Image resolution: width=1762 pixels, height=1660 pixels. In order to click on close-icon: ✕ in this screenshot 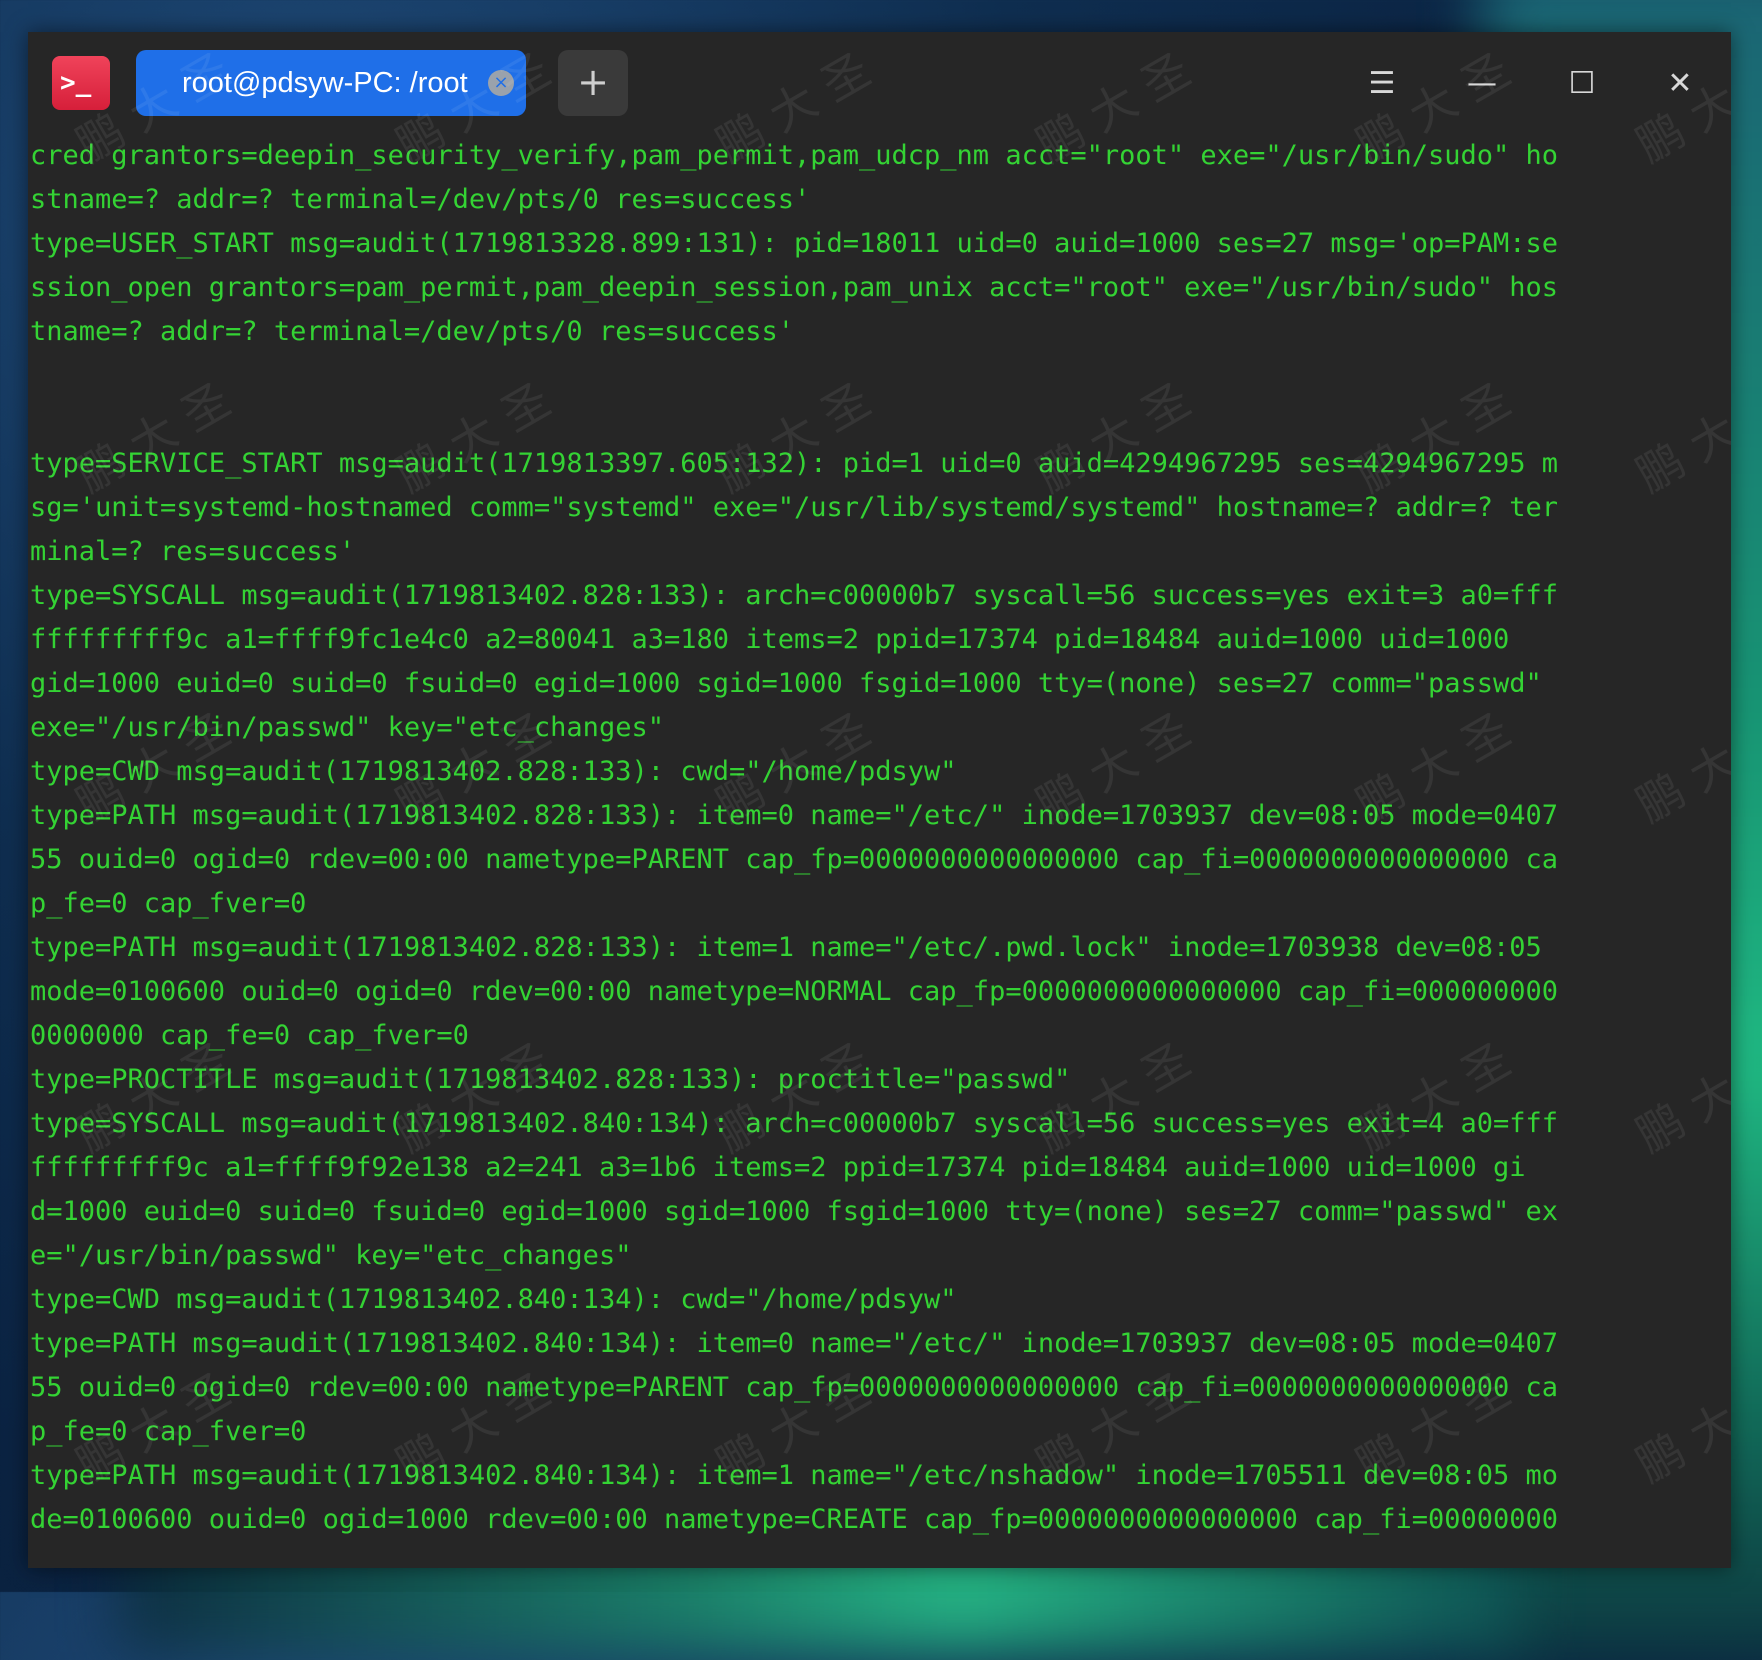, I will do `click(1680, 84)`.